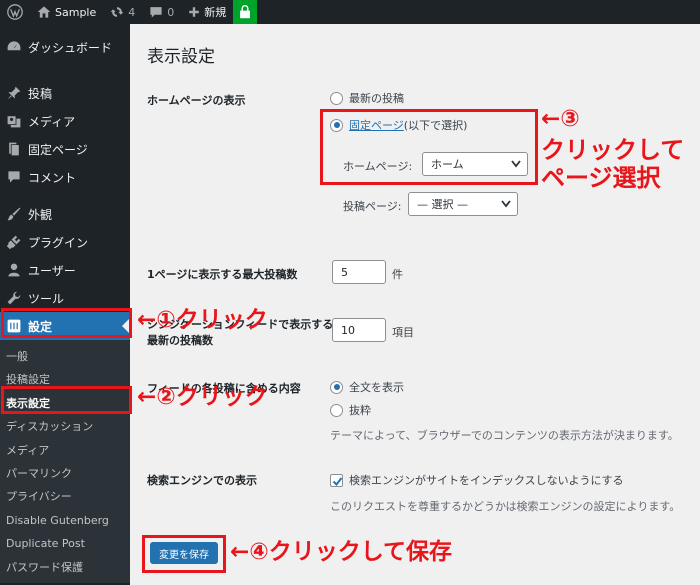  Describe the element at coordinates (65, 567) in the screenshot. I see `submenu-item-password-protect: パスワード保護` at that location.